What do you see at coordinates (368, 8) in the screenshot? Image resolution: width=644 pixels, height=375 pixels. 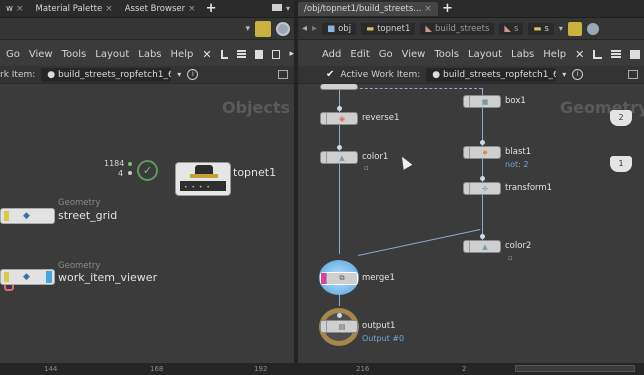 I see `tab-network-path: /obj/topnet1/build_streets... ×` at bounding box center [368, 8].